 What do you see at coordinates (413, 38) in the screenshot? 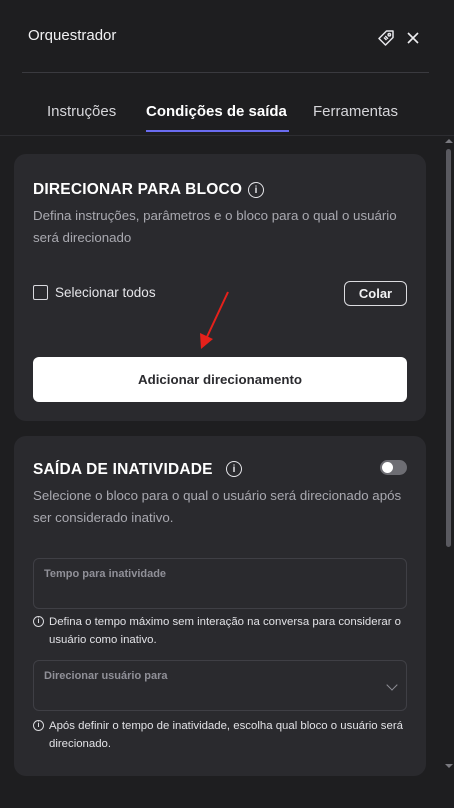
I see `close-icon` at bounding box center [413, 38].